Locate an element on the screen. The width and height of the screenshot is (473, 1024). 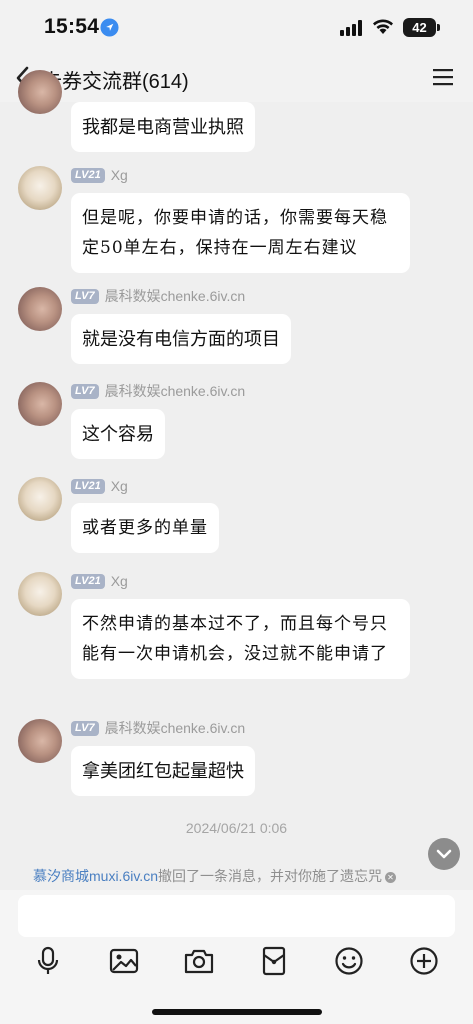
cellular-signal-icon is located at coordinates (351, 28).